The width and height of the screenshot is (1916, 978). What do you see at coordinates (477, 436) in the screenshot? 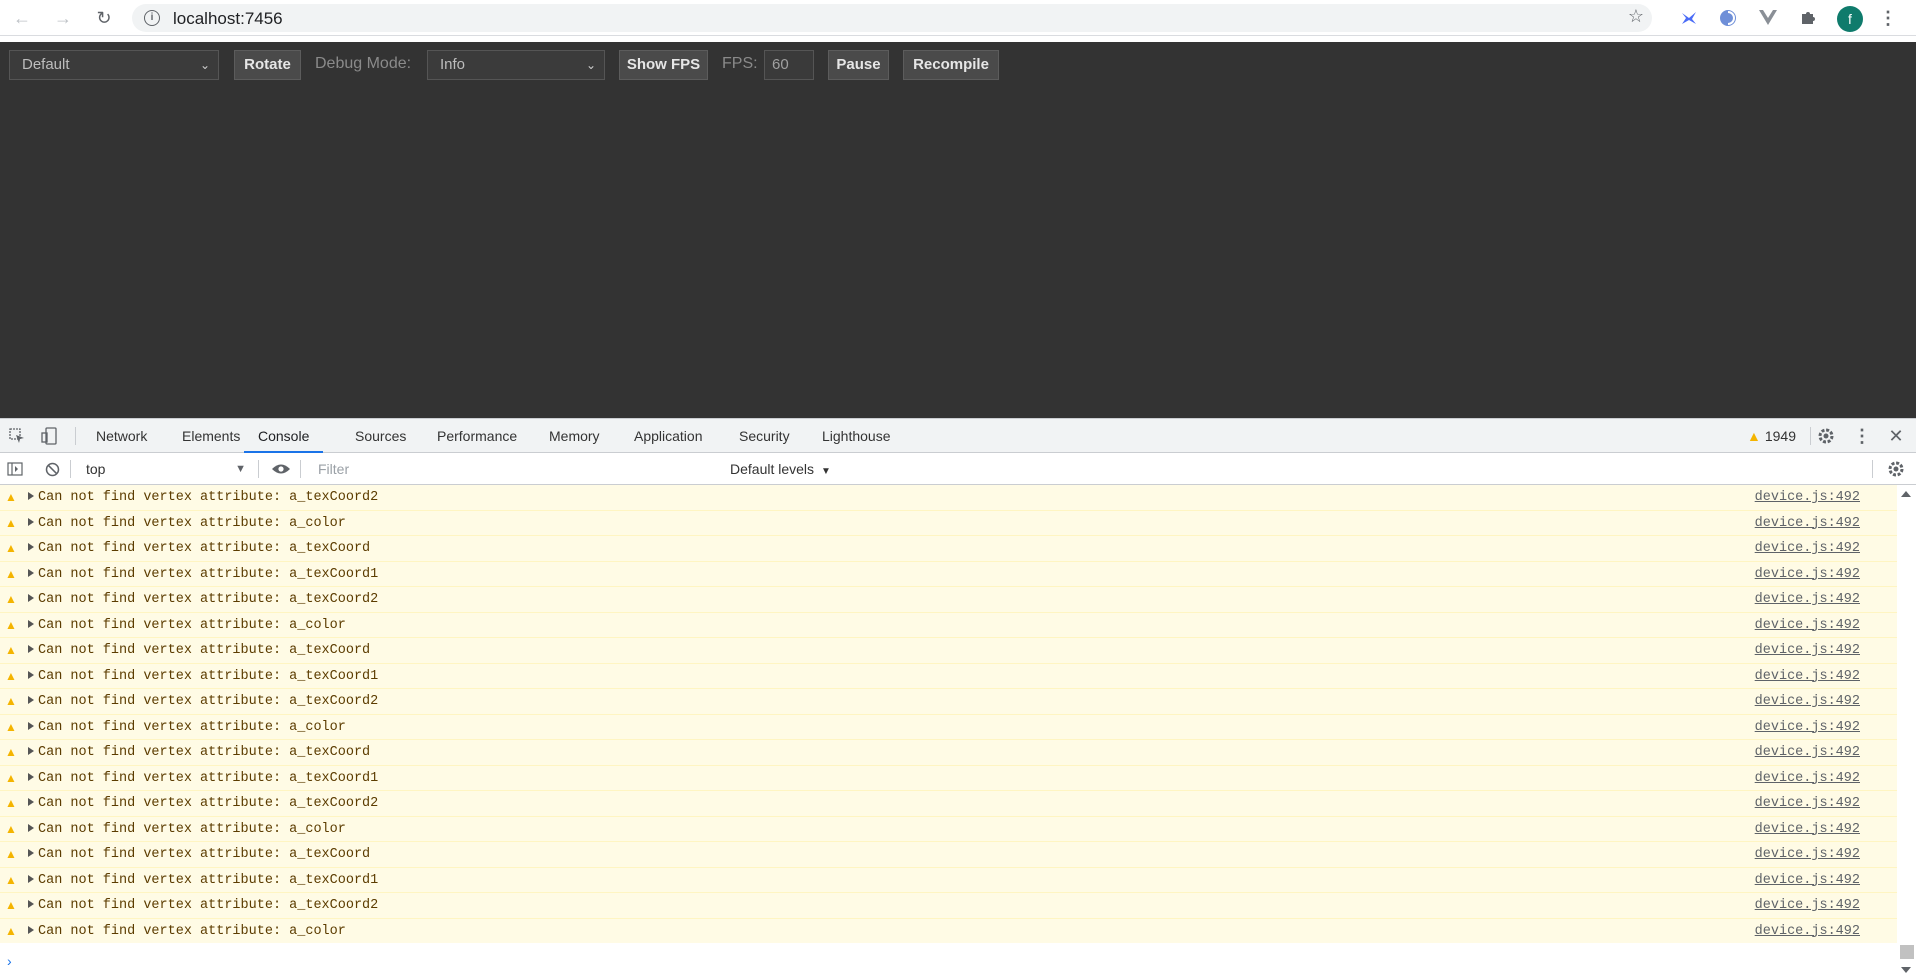
I see `tab-performance: Performance` at bounding box center [477, 436].